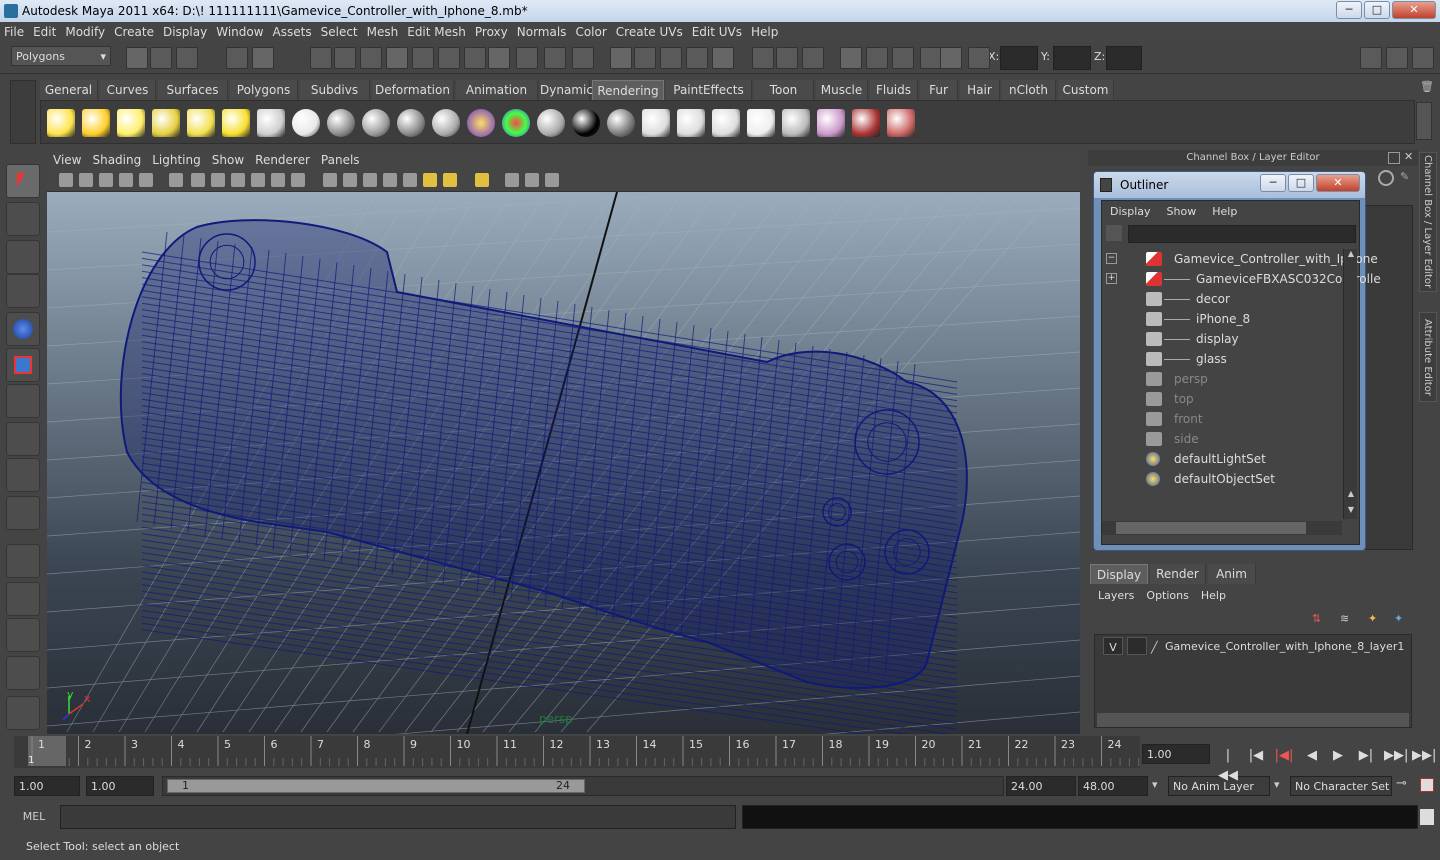 The height and width of the screenshot is (860, 1440). I want to click on shelf-tab-toon: Toon, so click(784, 90).